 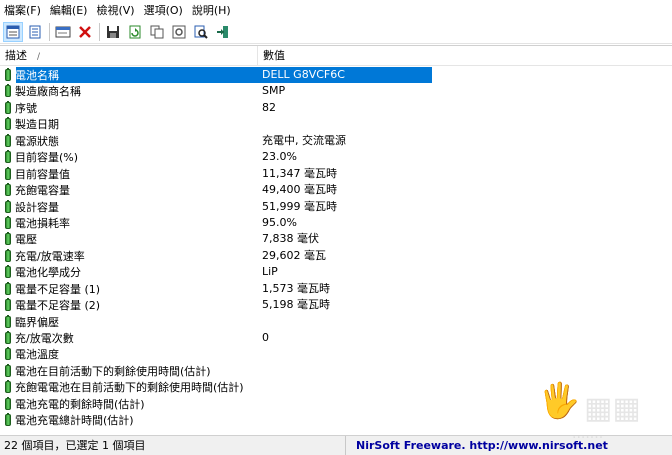 I want to click on row-description: 電池化學成分, so click(x=130, y=272).